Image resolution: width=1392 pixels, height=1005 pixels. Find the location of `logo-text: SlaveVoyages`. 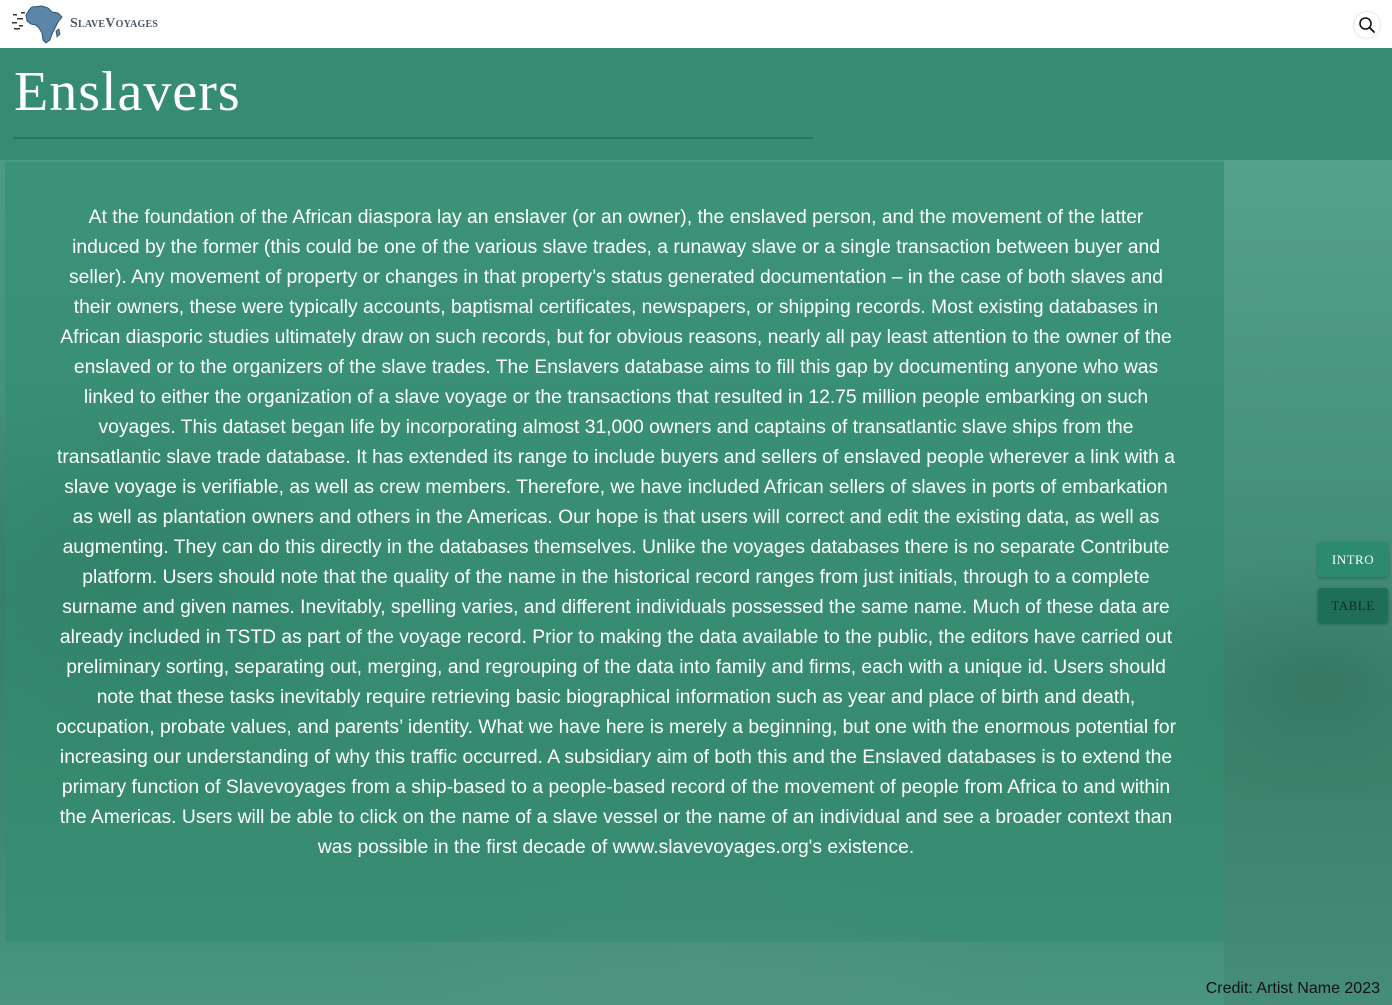

logo-text: SlaveVoyages is located at coordinates (114, 23).